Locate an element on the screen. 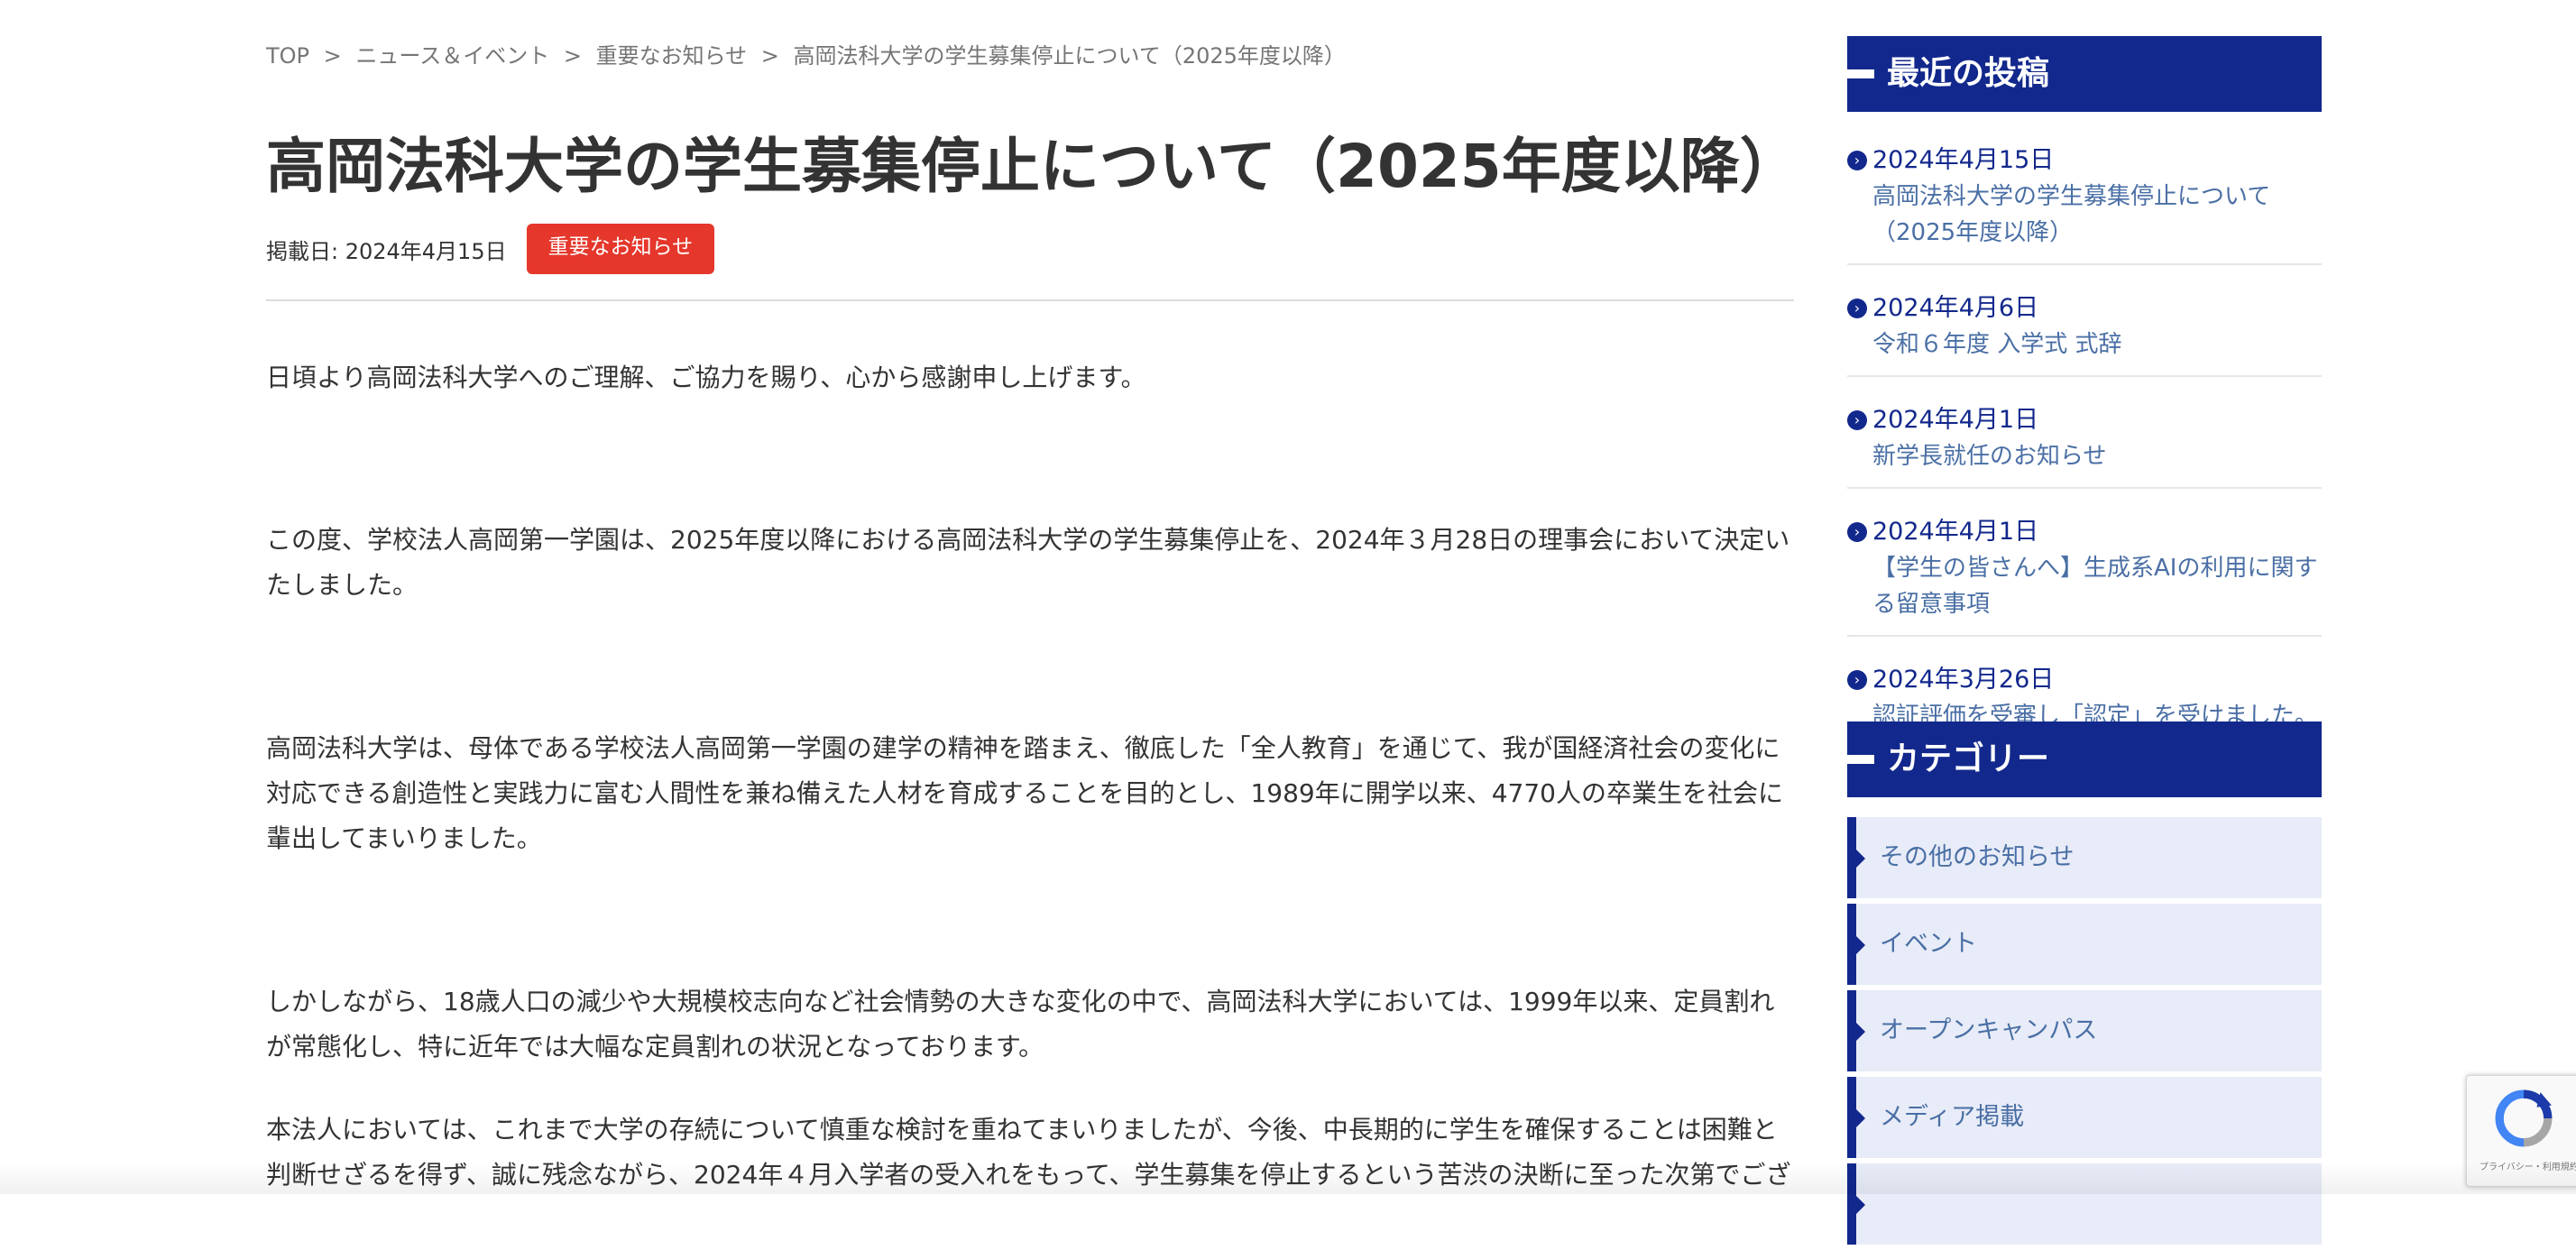  publish-date: 掲載日: 2024年4月15日 is located at coordinates (387, 251).